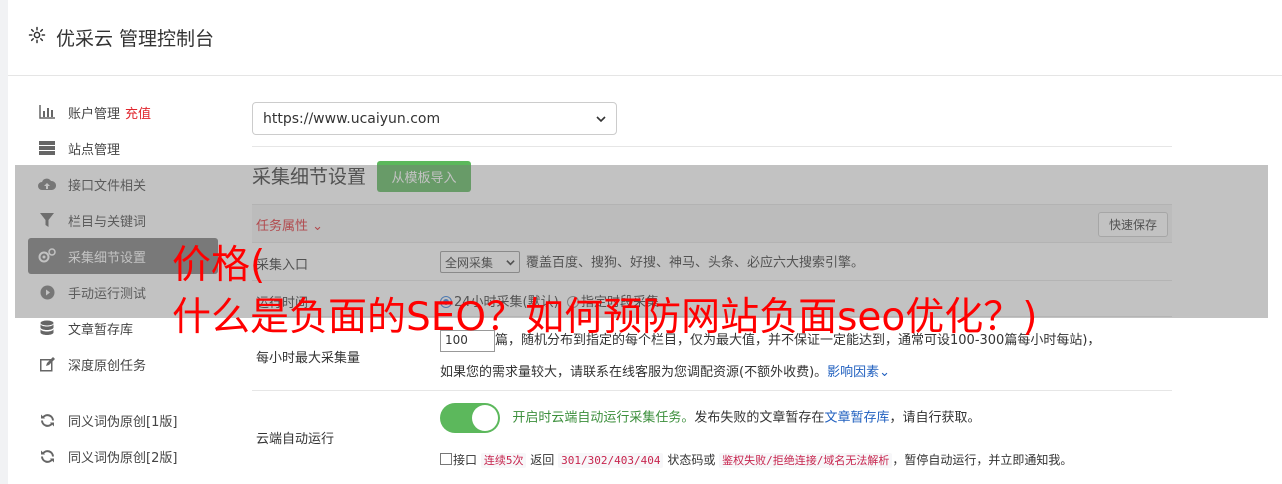  Describe the element at coordinates (101, 330) in the screenshot. I see `sidebar-item-label: 文章暂存库` at that location.